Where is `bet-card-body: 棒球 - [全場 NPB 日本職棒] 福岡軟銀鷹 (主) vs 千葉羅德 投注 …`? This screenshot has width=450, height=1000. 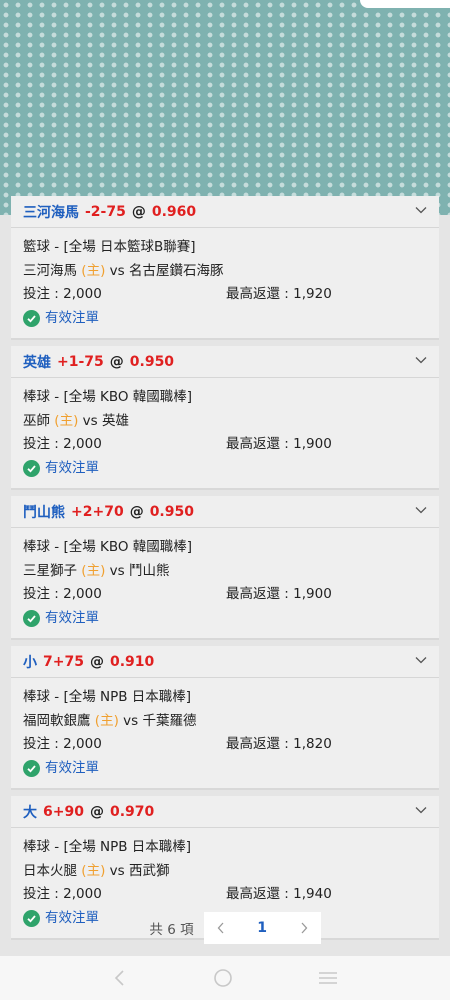 bet-card-body: 棒球 - [全場 NPB 日本職棒] 福岡軟銀鷹 (主) vs 千葉羅德 投注 … is located at coordinates (225, 733).